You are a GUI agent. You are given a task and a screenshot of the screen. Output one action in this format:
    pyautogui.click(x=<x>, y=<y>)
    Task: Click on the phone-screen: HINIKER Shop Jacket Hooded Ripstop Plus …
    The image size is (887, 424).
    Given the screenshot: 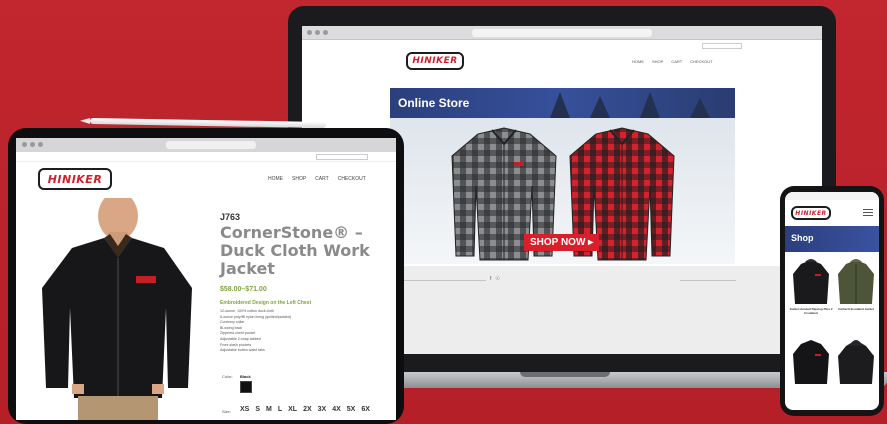 What is the action you would take?
    pyautogui.click(x=832, y=301)
    